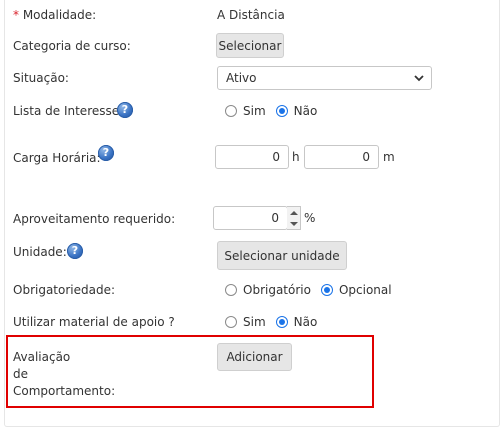  What do you see at coordinates (231, 322) in the screenshot?
I see `material-sim-radio` at bounding box center [231, 322].